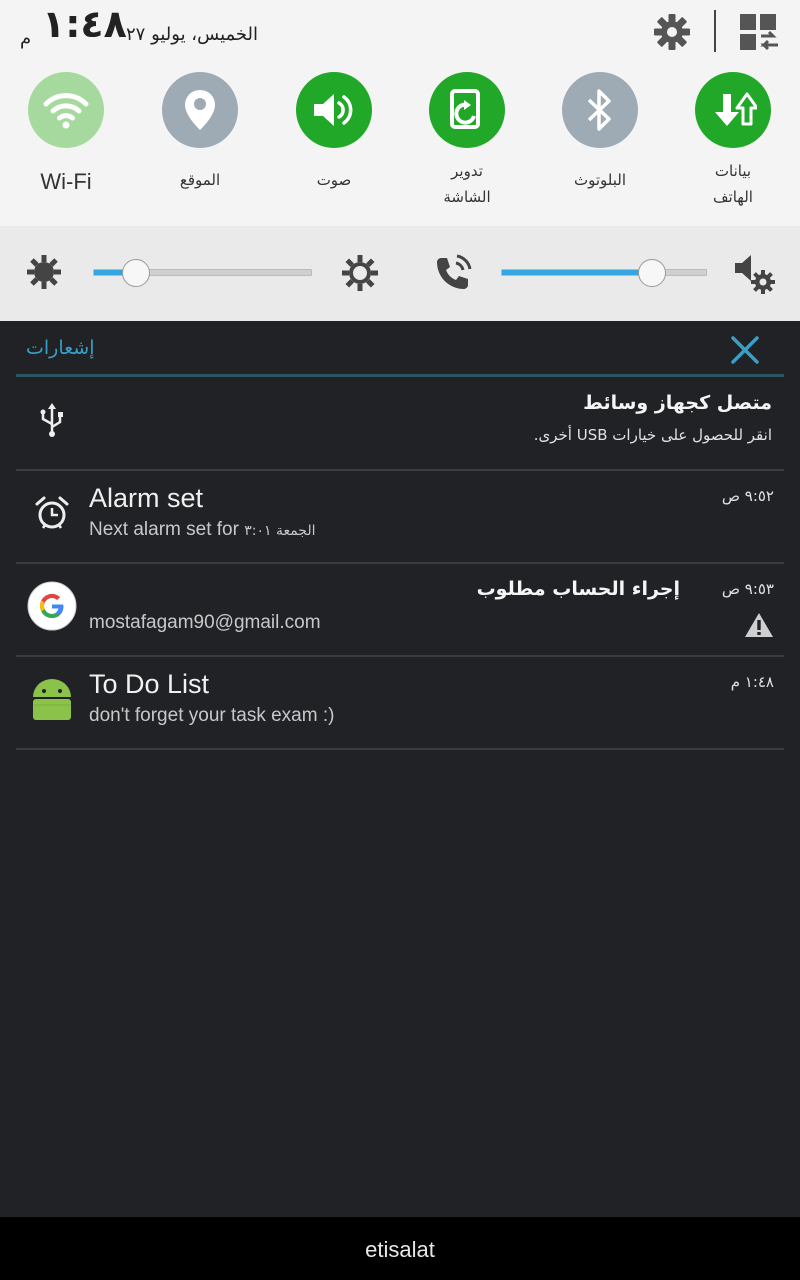  I want to click on edit-tiles-icon, so click(759, 32).